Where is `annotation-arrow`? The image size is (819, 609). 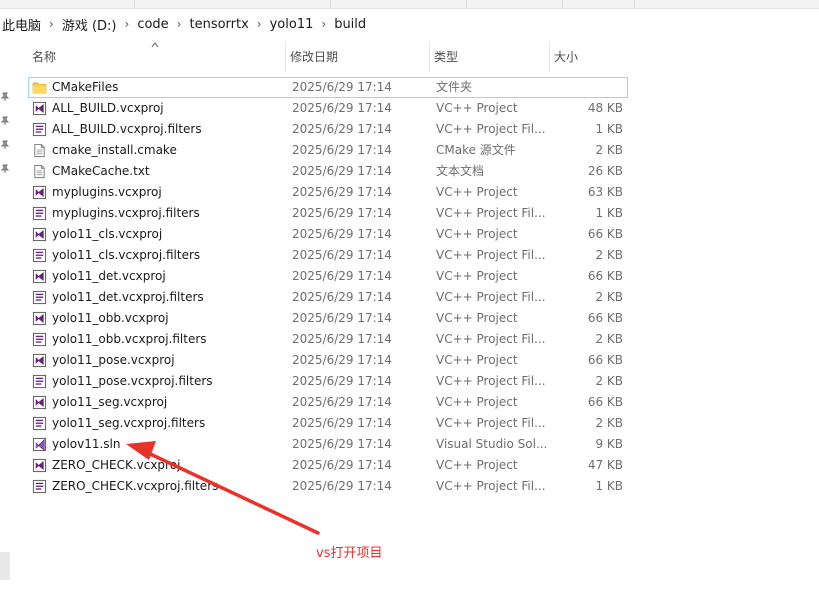 annotation-arrow is located at coordinates (223, 488).